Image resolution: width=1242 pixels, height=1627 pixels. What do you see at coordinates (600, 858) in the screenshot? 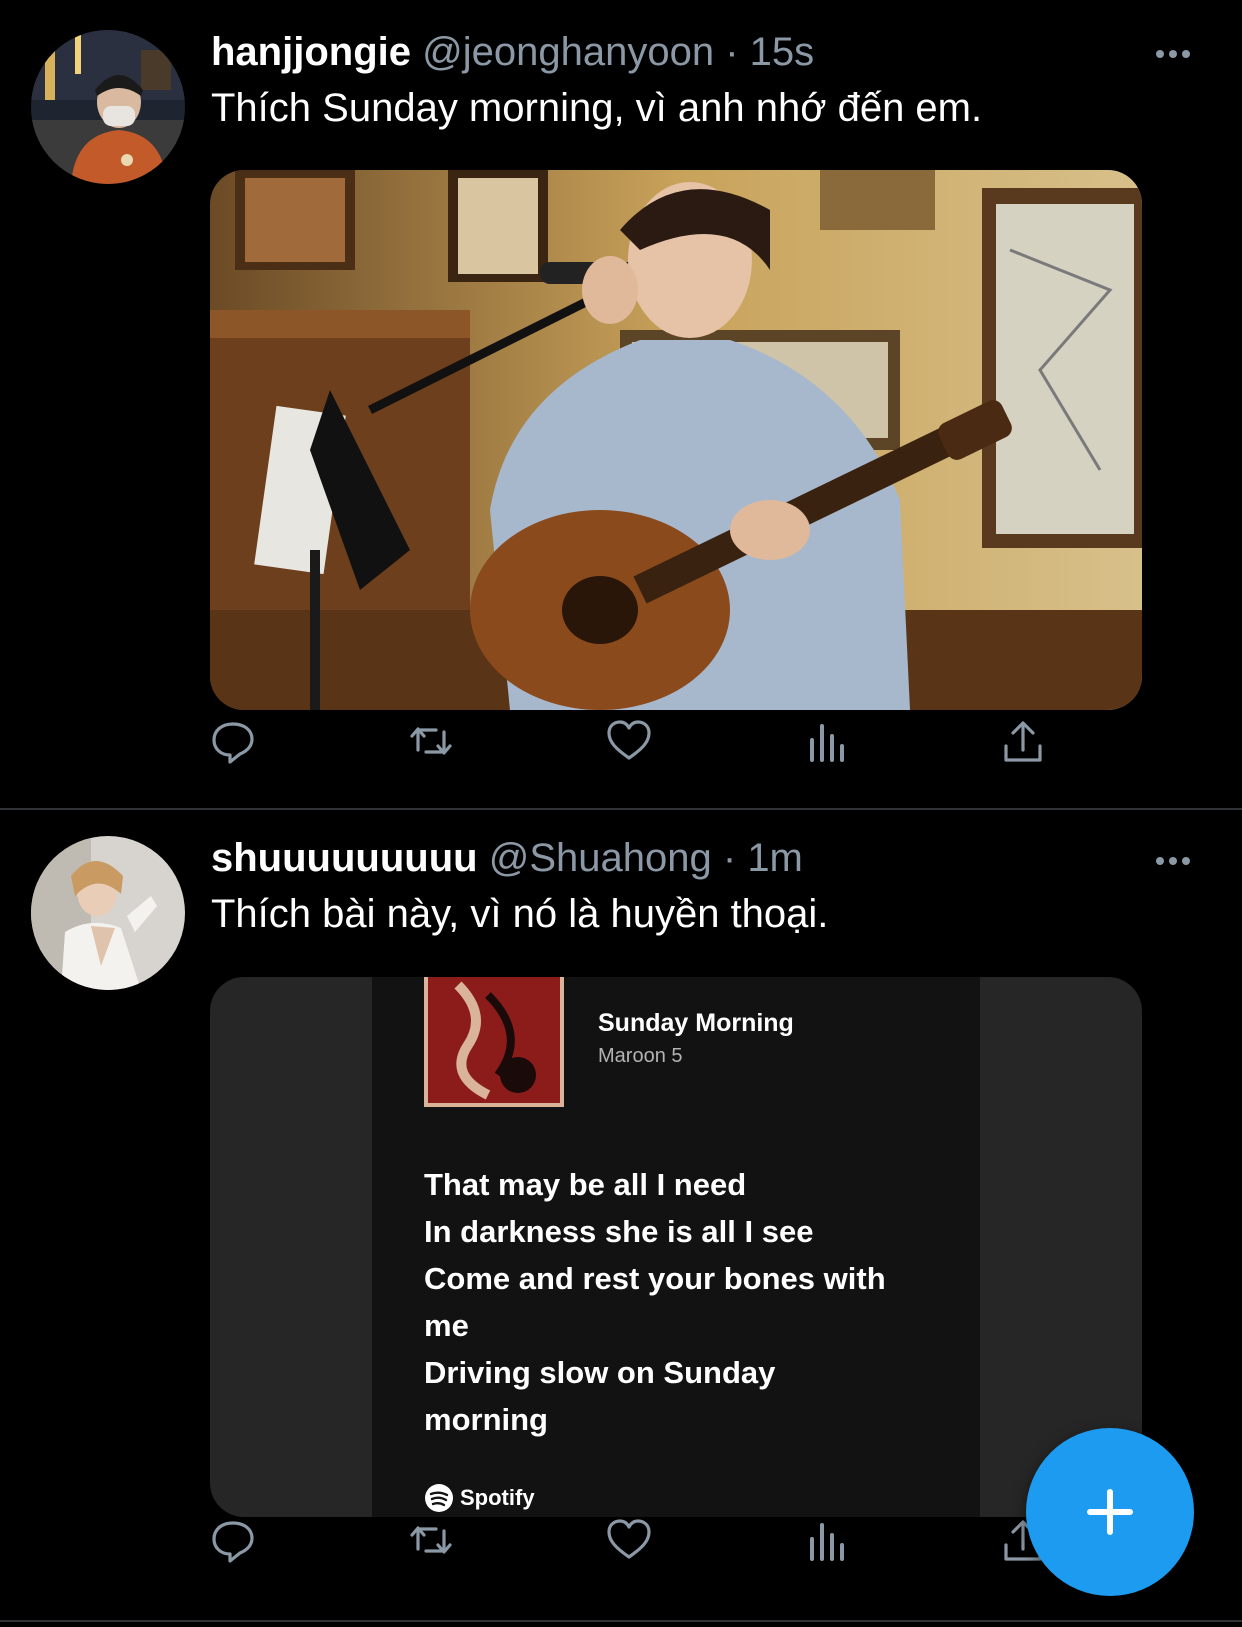
I see `user-handle: @Shuahong` at bounding box center [600, 858].